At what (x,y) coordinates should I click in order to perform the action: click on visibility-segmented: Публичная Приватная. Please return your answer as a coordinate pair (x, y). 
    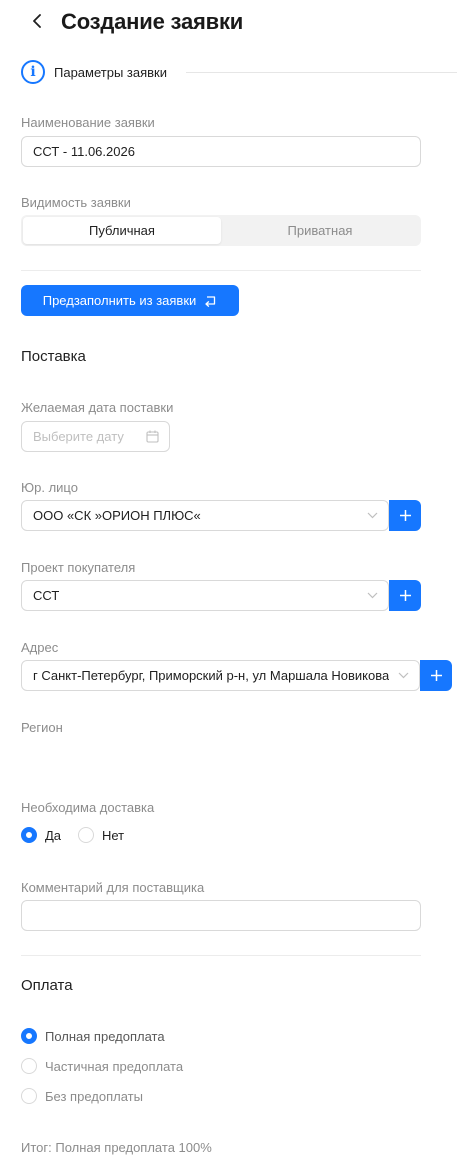
    Looking at the image, I should click on (221, 230).